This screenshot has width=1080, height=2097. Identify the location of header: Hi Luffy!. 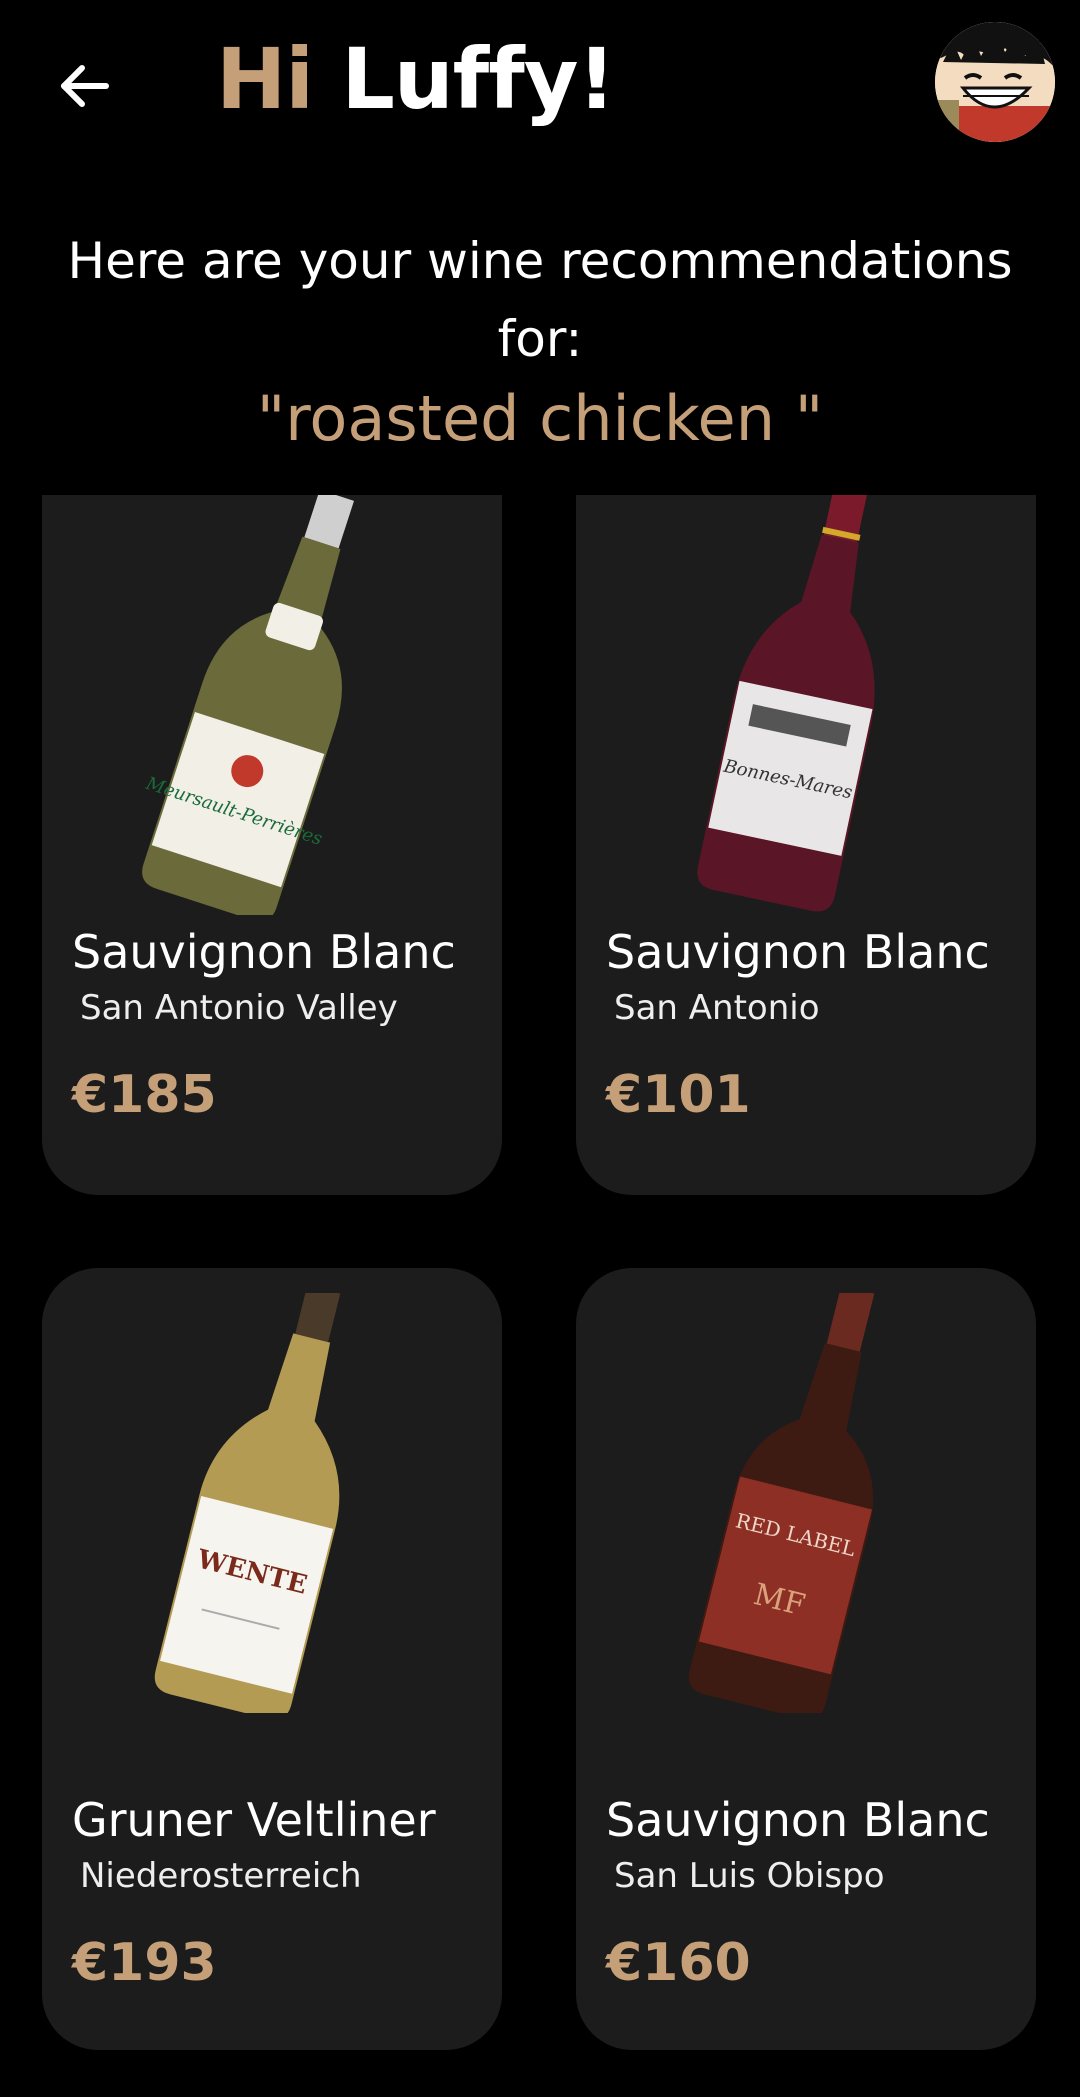
(540, 87).